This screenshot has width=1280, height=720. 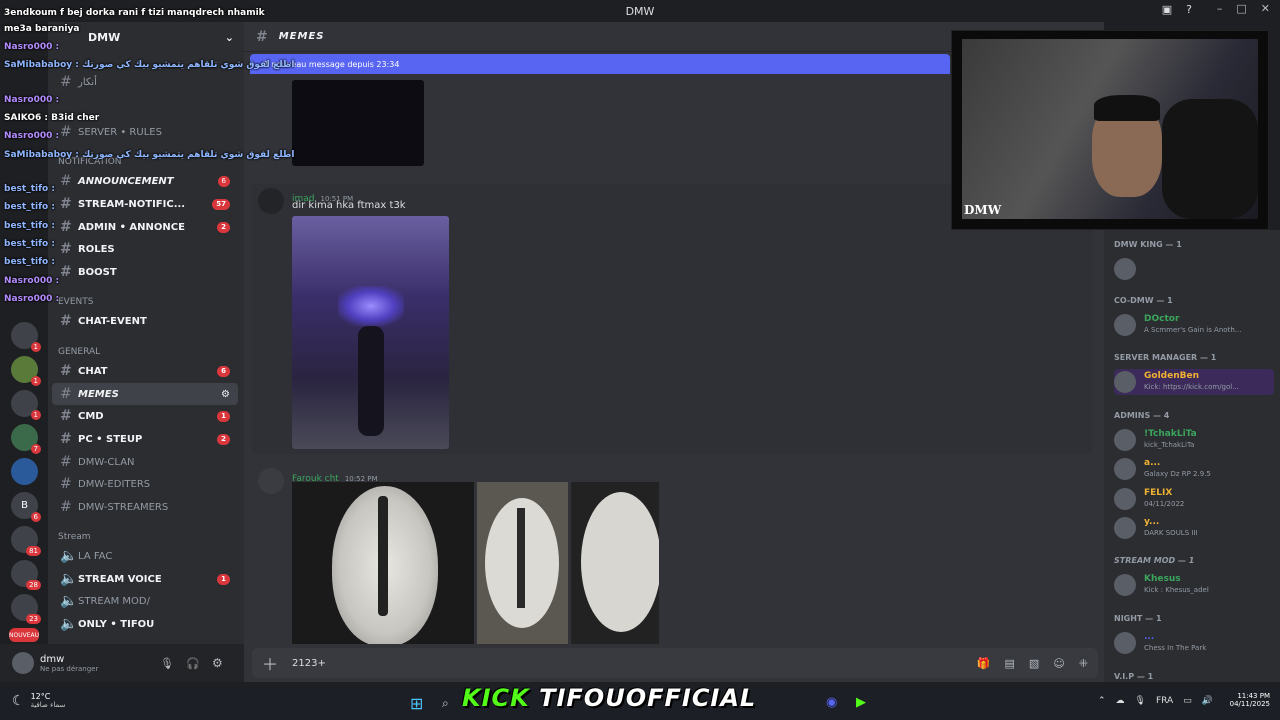 I want to click on sticker-icon: ▧, so click(x=1034, y=663).